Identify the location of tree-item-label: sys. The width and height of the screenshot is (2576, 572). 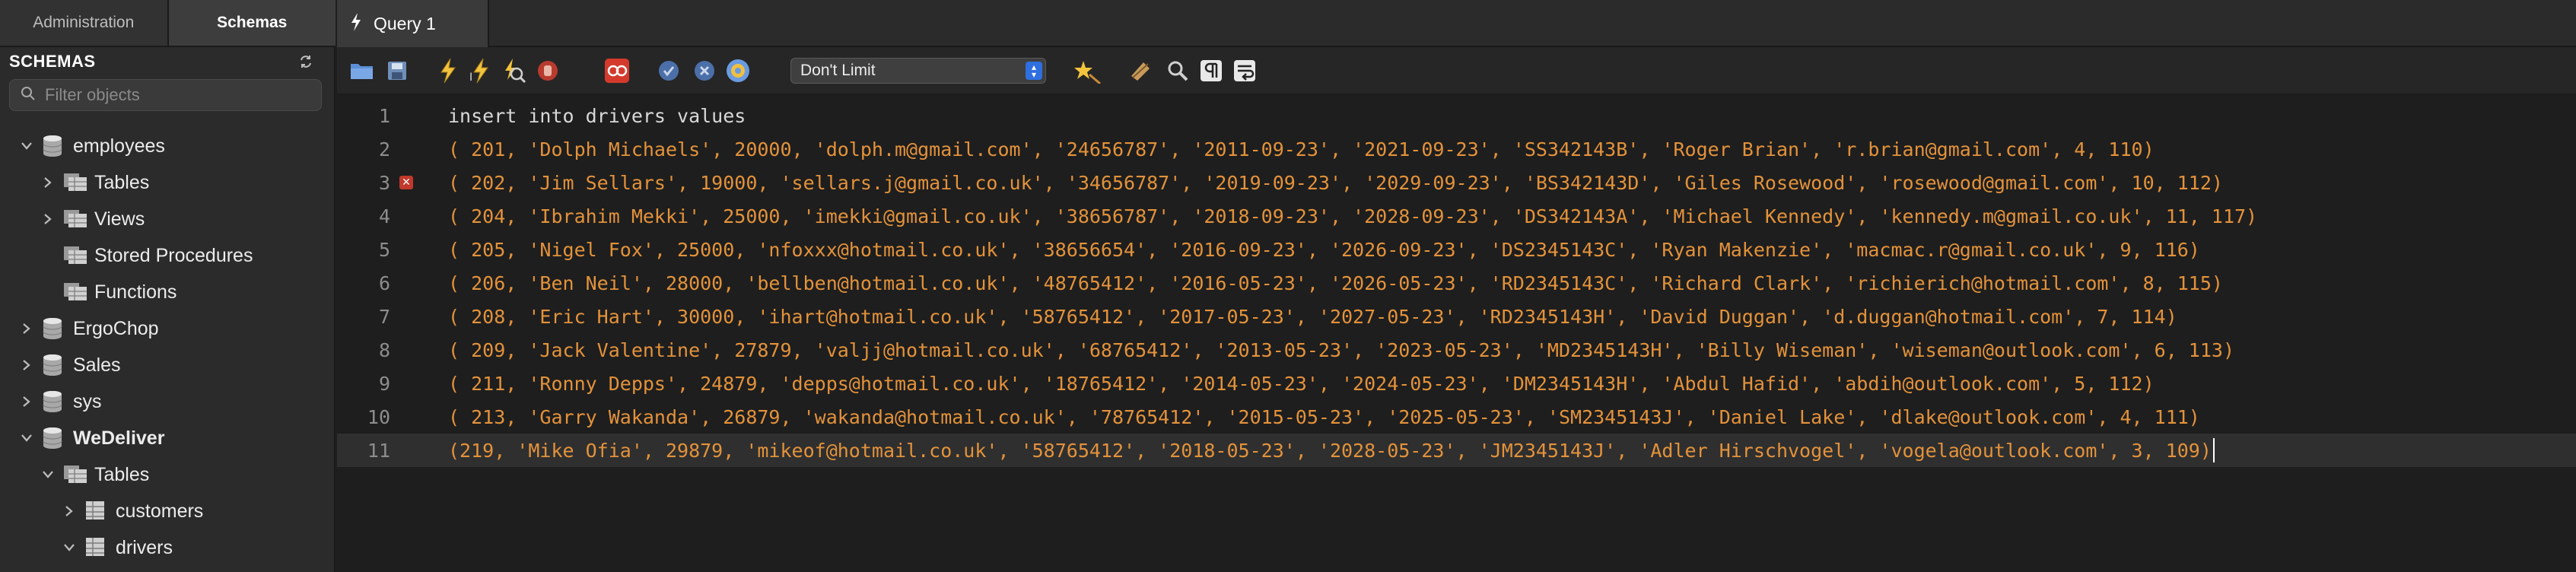
(88, 401).